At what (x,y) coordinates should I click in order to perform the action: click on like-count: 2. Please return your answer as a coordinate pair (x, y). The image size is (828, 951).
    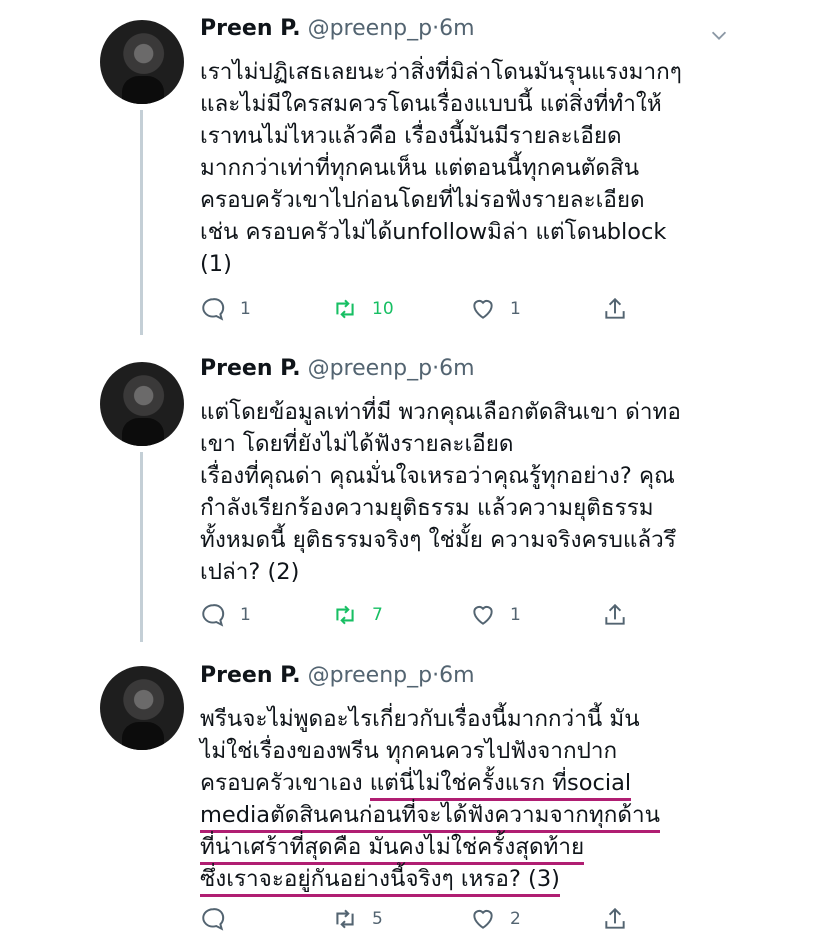
    Looking at the image, I should click on (515, 919).